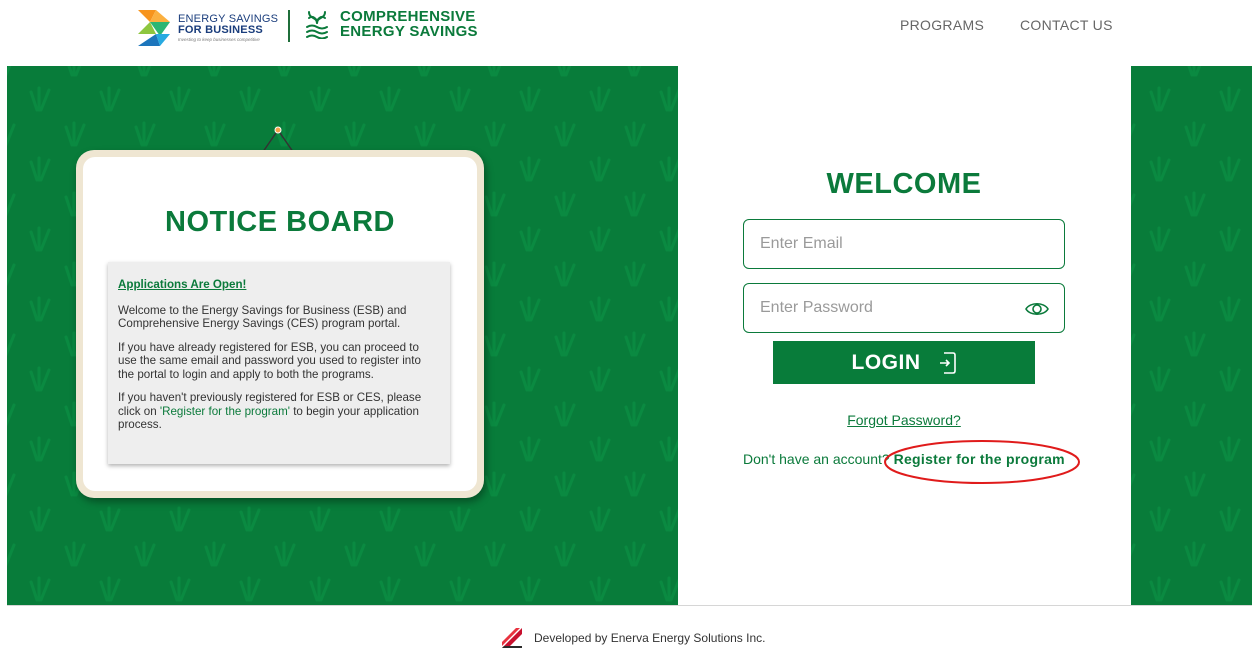 Image resolution: width=1252 pixels, height=652 pixels. I want to click on eye-icon, so click(1037, 309).